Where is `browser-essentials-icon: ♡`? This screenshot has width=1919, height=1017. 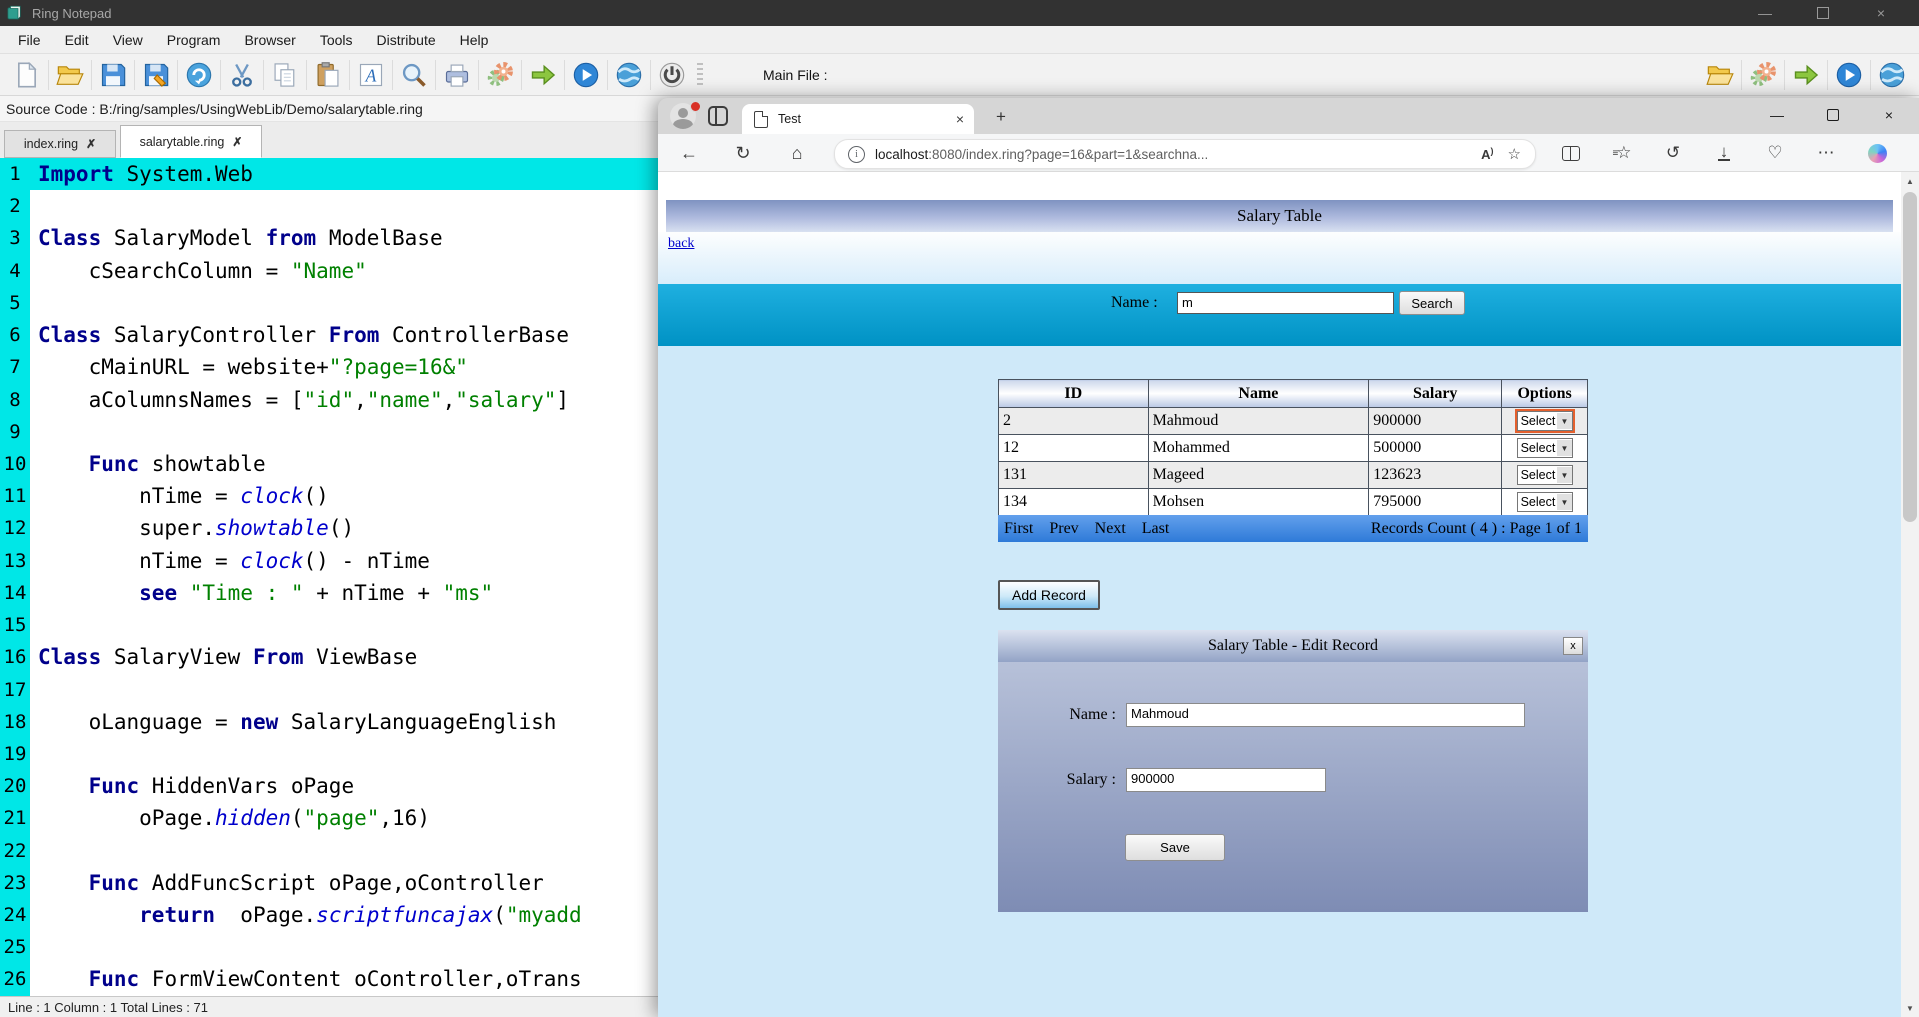 browser-essentials-icon: ♡ is located at coordinates (1775, 153).